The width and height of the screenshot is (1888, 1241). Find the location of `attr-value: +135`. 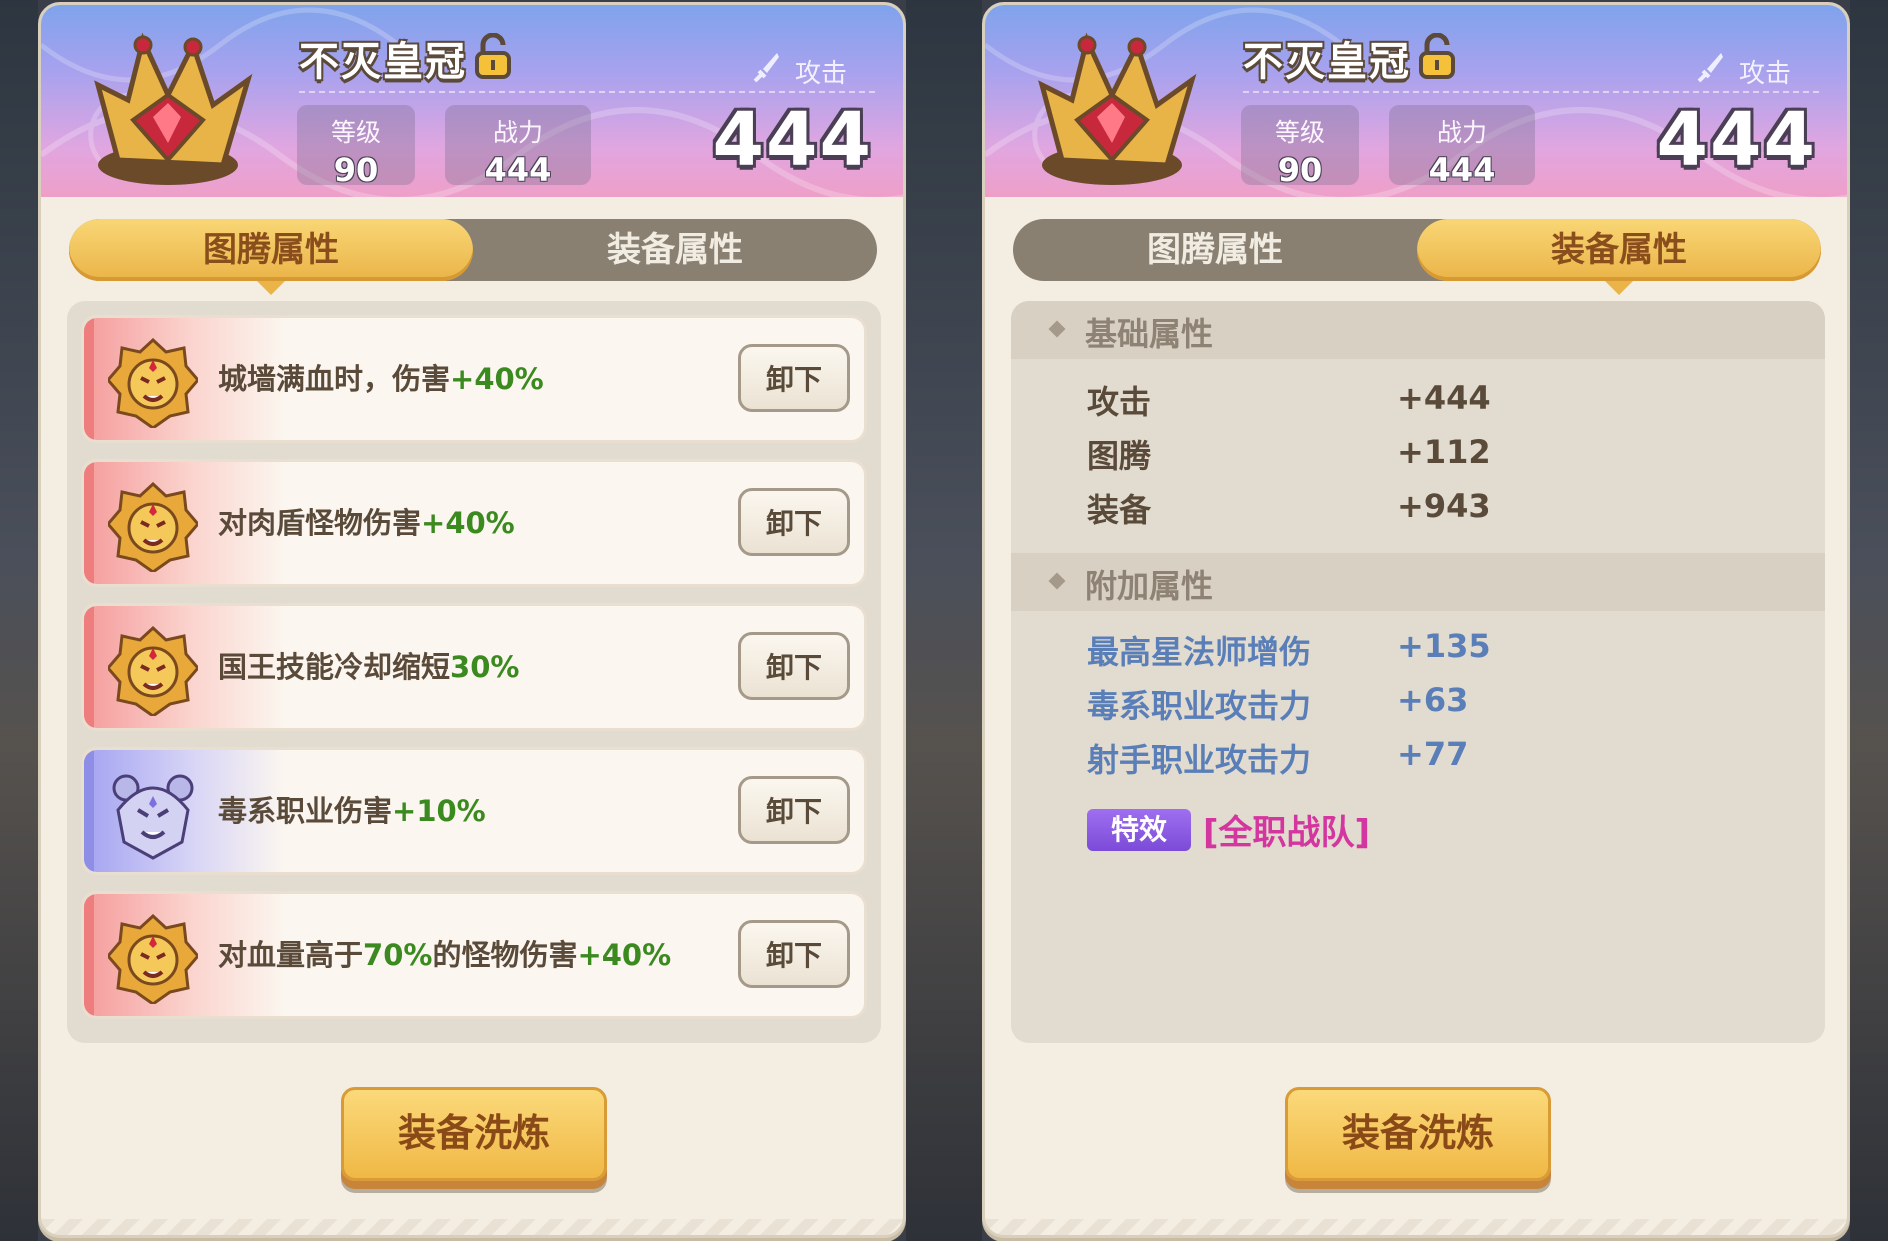

attr-value: +135 is located at coordinates (1444, 646).